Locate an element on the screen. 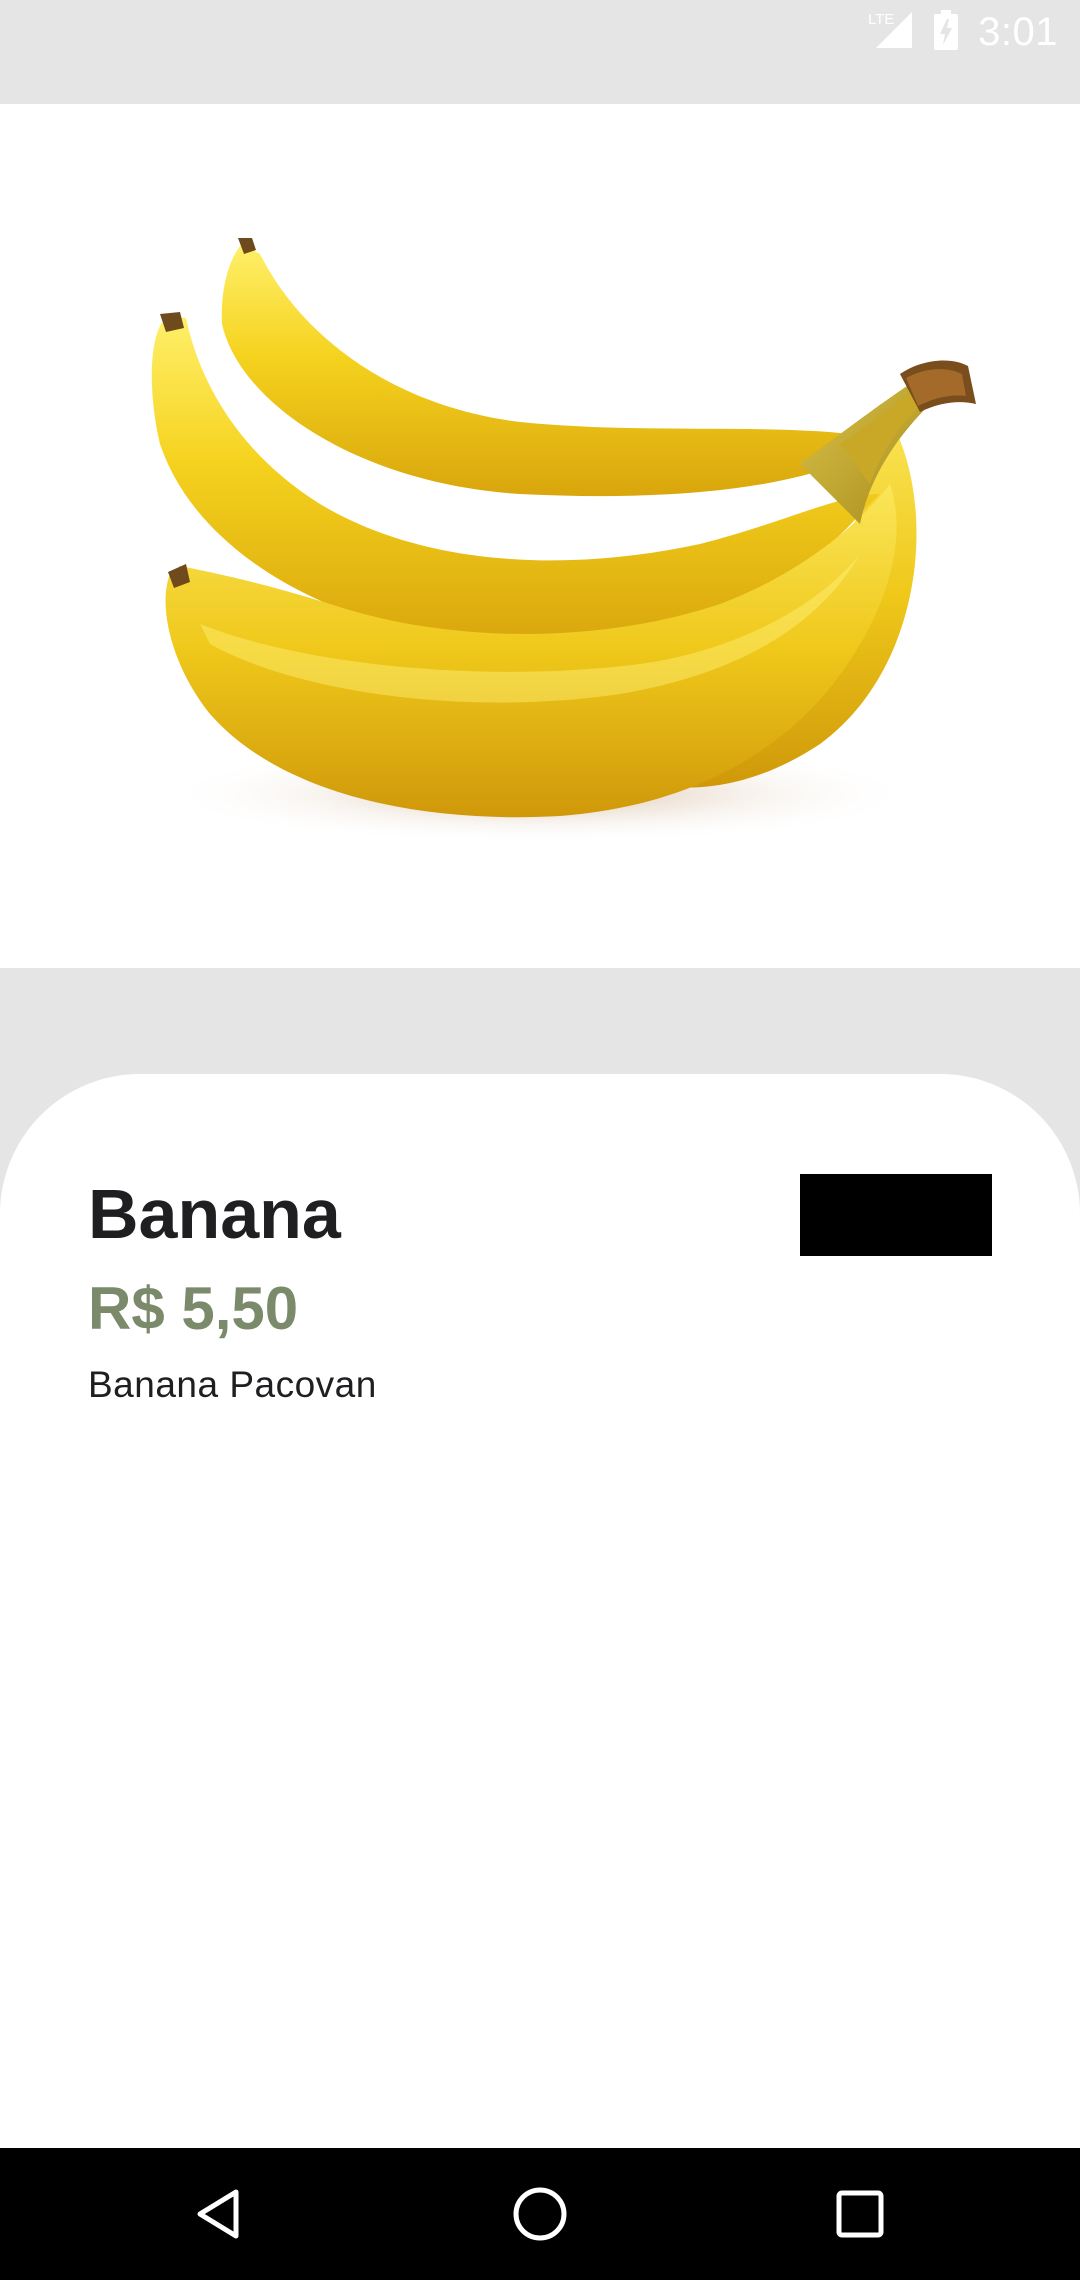 This screenshot has height=2280, width=1080. status-bar: LTE 3:01 is located at coordinates (540, 52).